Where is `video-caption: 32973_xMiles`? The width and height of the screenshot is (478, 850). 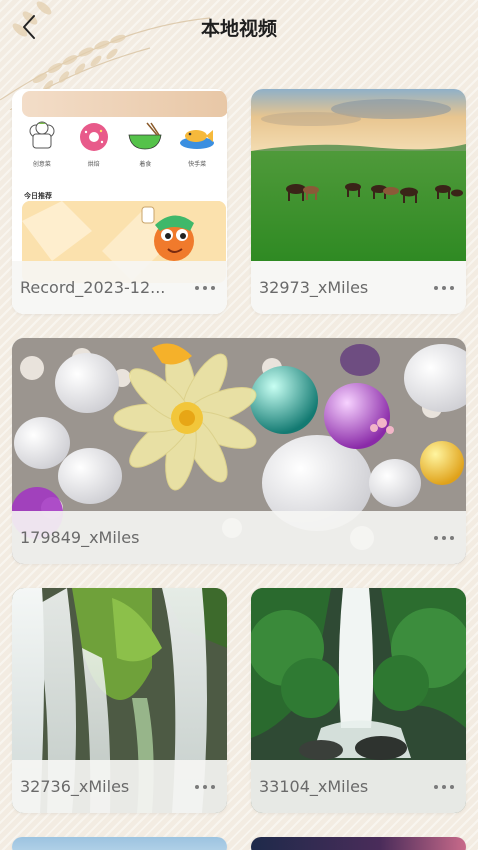
video-caption: 32973_xMiles is located at coordinates (358, 287).